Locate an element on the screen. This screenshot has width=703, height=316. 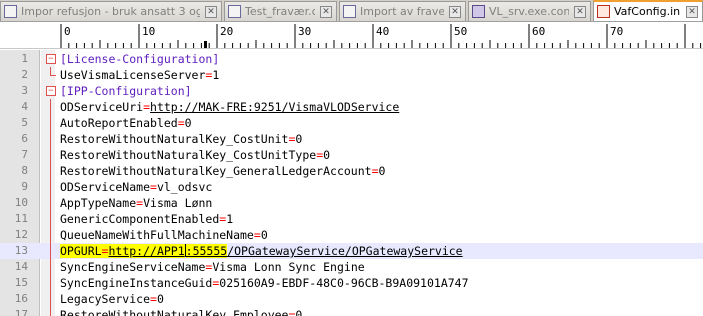
line-text: AutoReportEnabled=0 is located at coordinates (126, 123).